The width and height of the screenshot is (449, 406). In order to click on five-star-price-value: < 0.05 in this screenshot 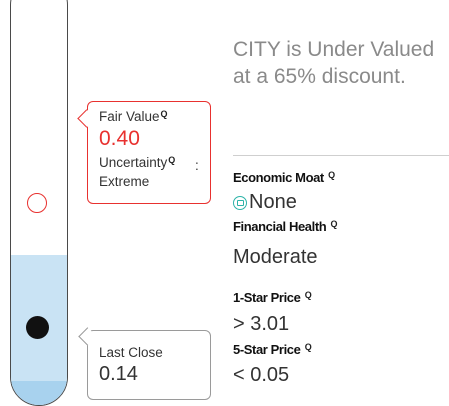, I will do `click(261, 375)`.